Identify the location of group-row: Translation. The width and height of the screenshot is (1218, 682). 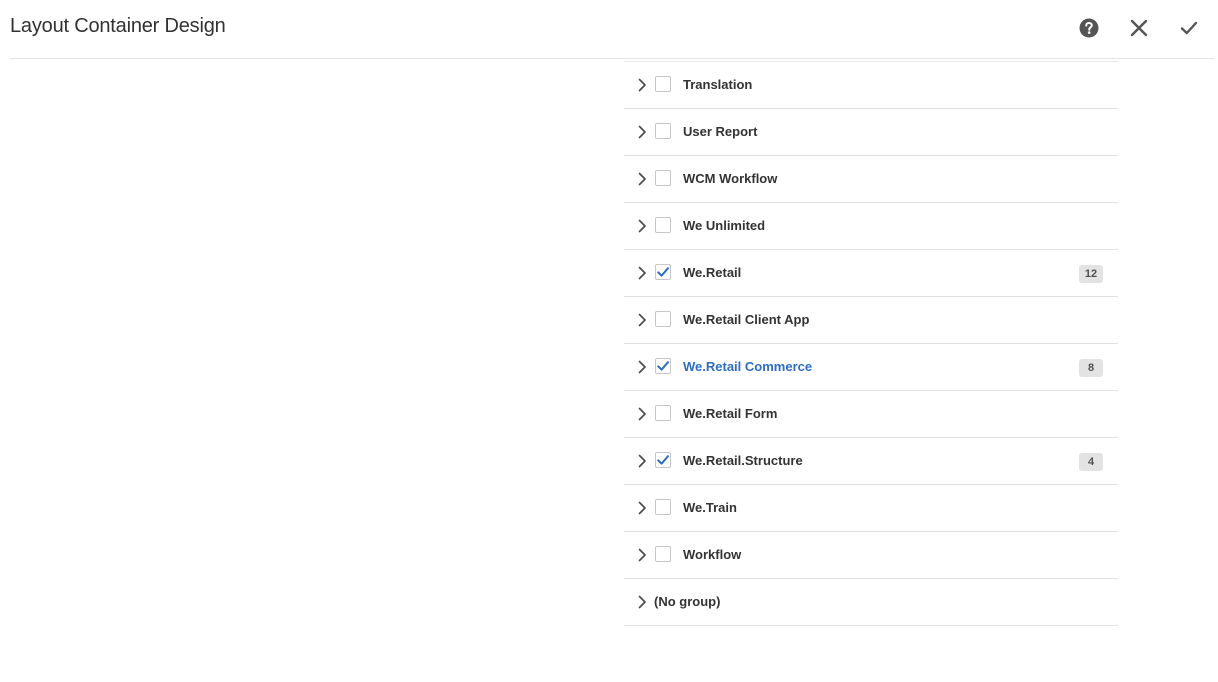
(871, 85).